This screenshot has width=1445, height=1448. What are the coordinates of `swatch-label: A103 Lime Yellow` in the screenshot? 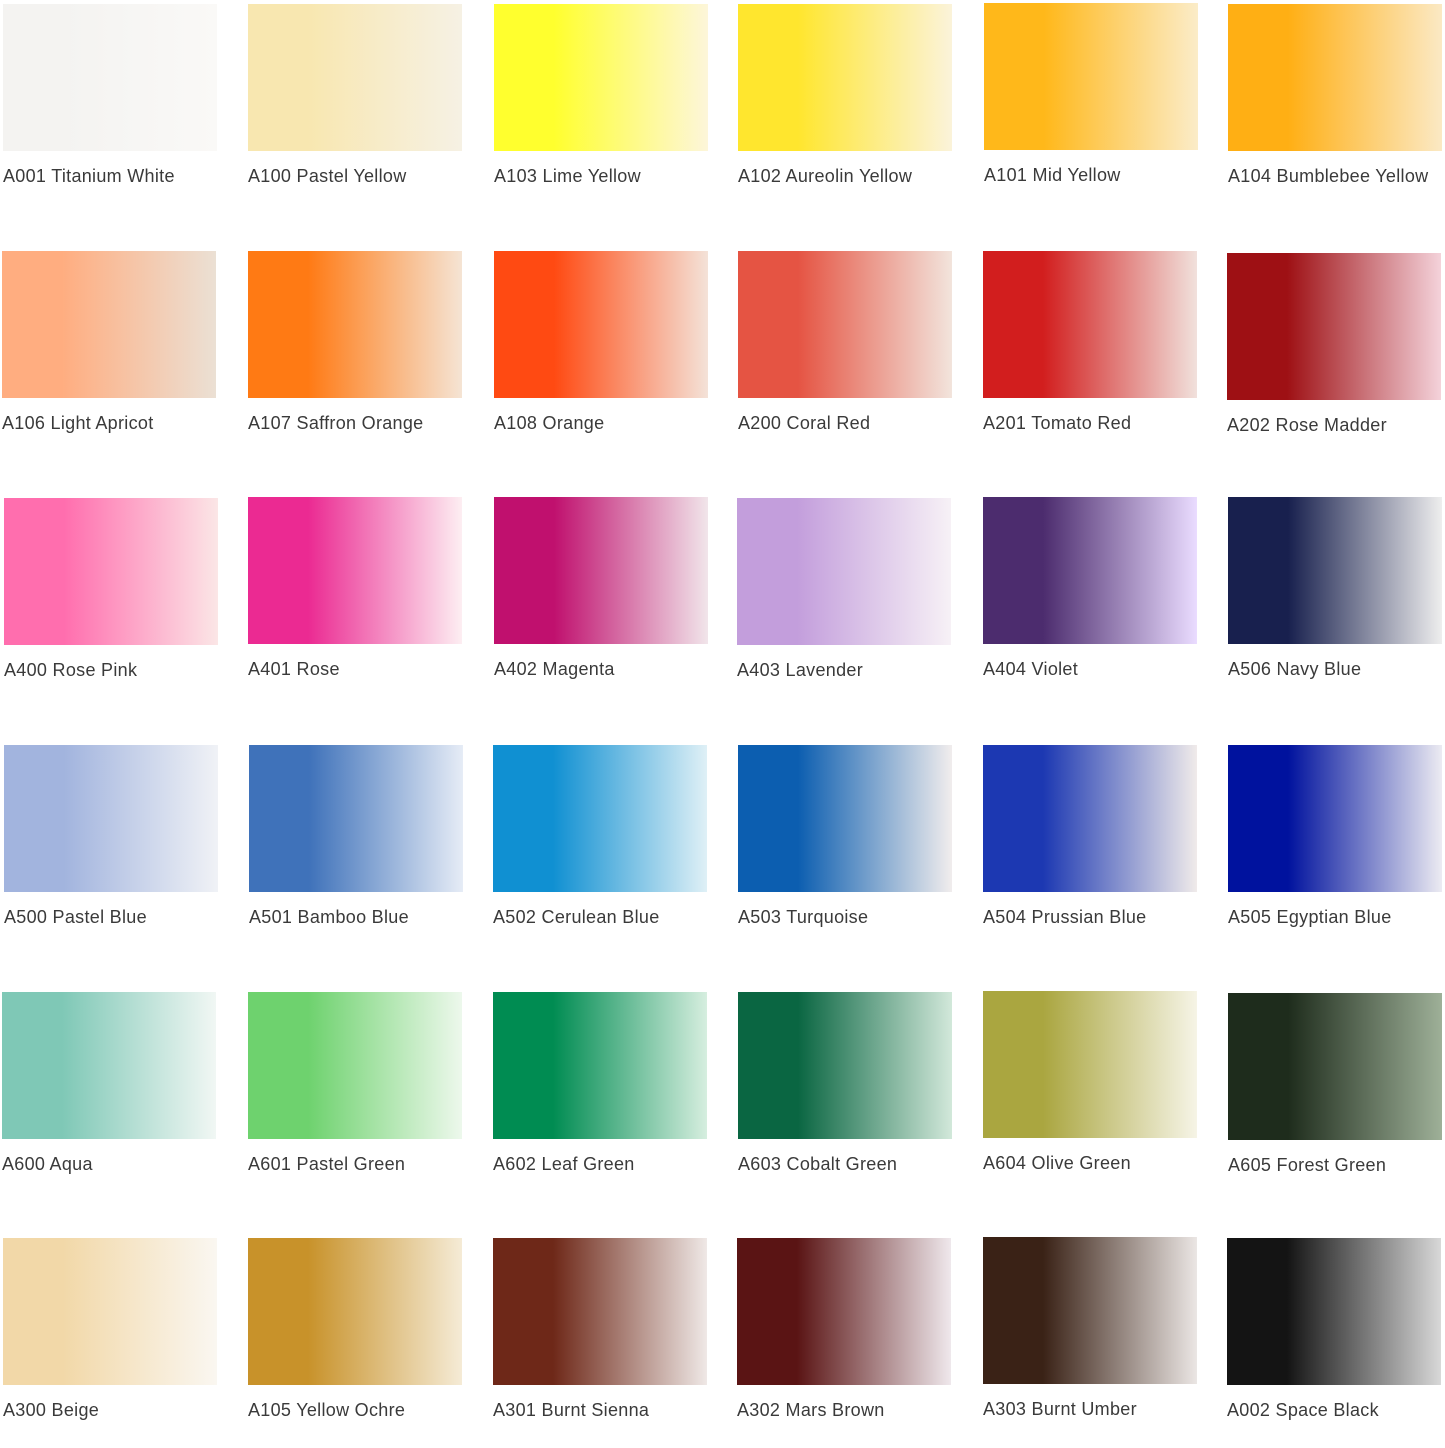 It's located at (567, 176).